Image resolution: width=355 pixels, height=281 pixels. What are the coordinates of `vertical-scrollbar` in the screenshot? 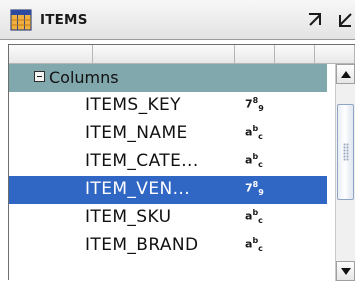 It's located at (345, 172).